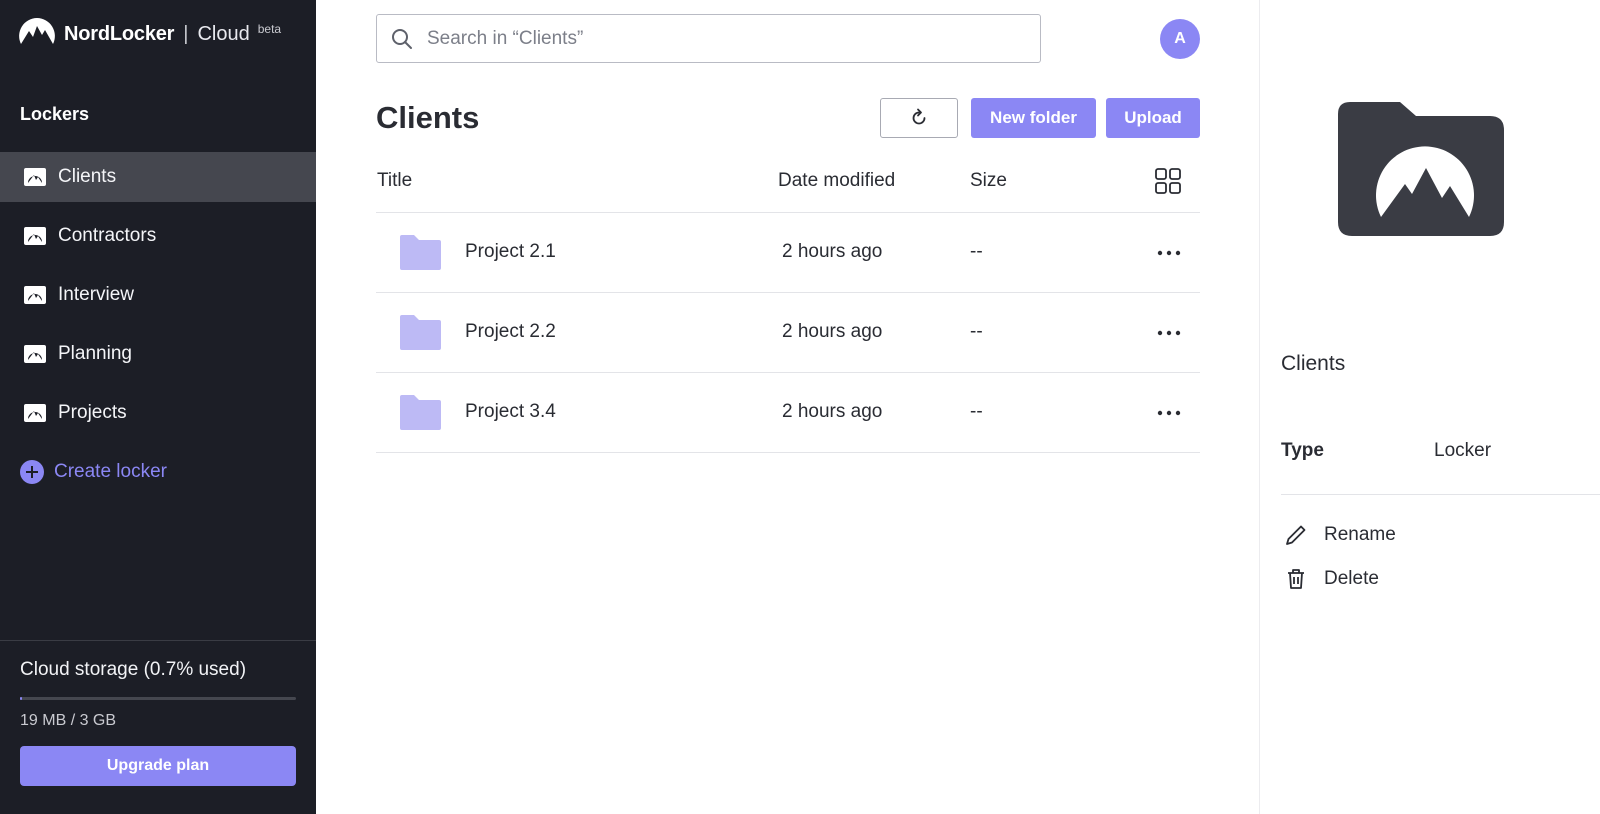  What do you see at coordinates (95, 353) in the screenshot?
I see `sidebar-item-label: Planning` at bounding box center [95, 353].